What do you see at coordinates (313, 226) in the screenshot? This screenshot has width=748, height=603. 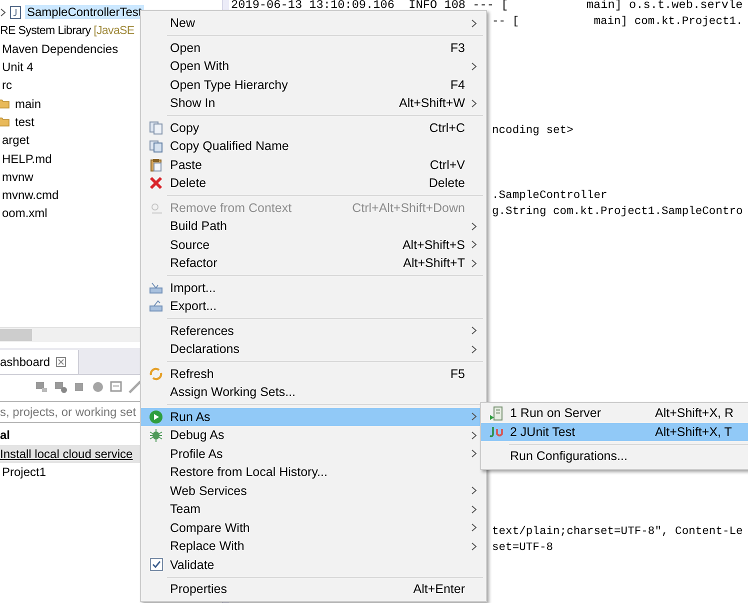 I see `menu-item: Build Path` at bounding box center [313, 226].